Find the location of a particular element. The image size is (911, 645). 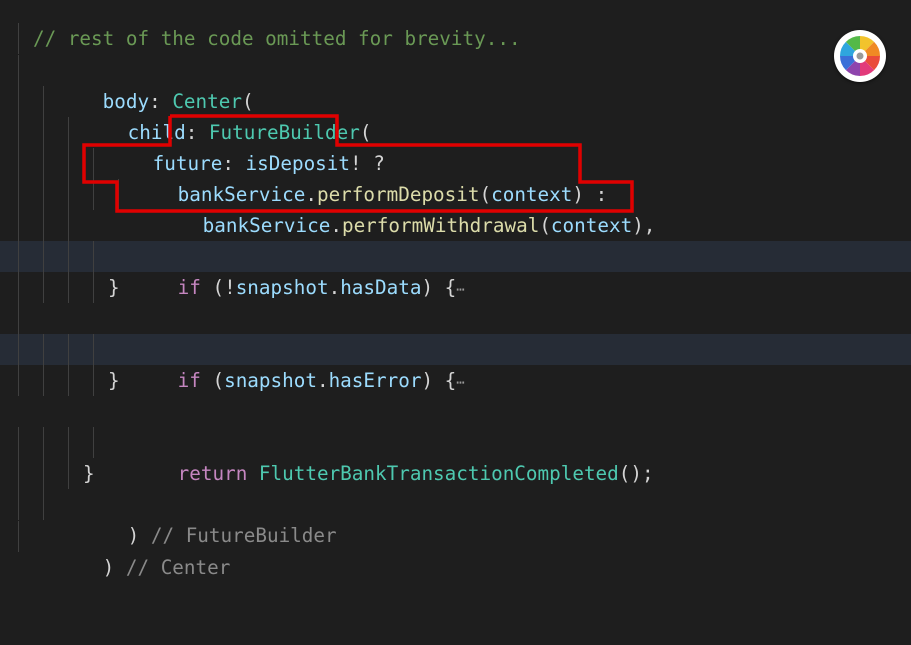

code-line: child: FutureBuilder( is located at coordinates (455, 115).